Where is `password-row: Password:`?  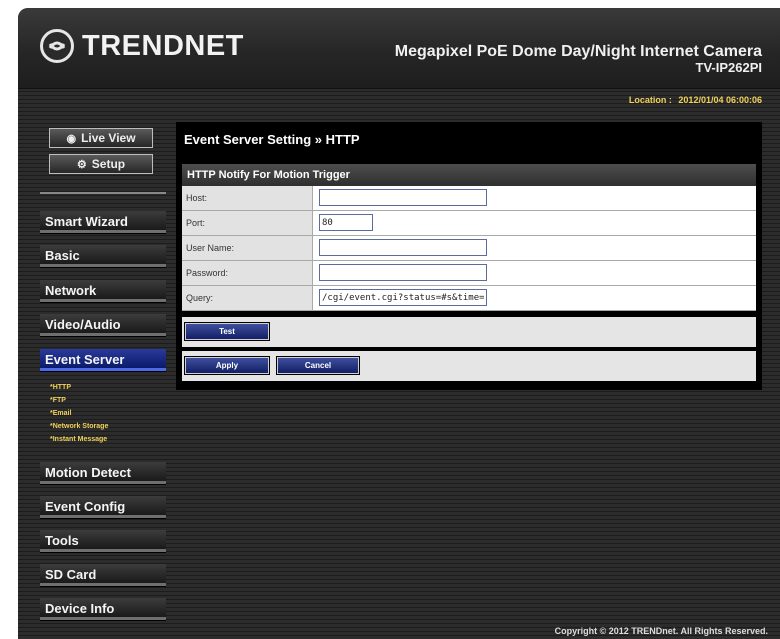
password-row: Password: is located at coordinates (469, 273).